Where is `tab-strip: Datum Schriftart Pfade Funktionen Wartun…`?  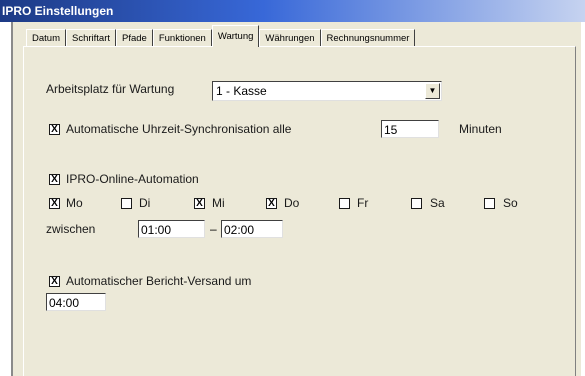 tab-strip: Datum Schriftart Pfade Funktionen Wartun… is located at coordinates (221, 36).